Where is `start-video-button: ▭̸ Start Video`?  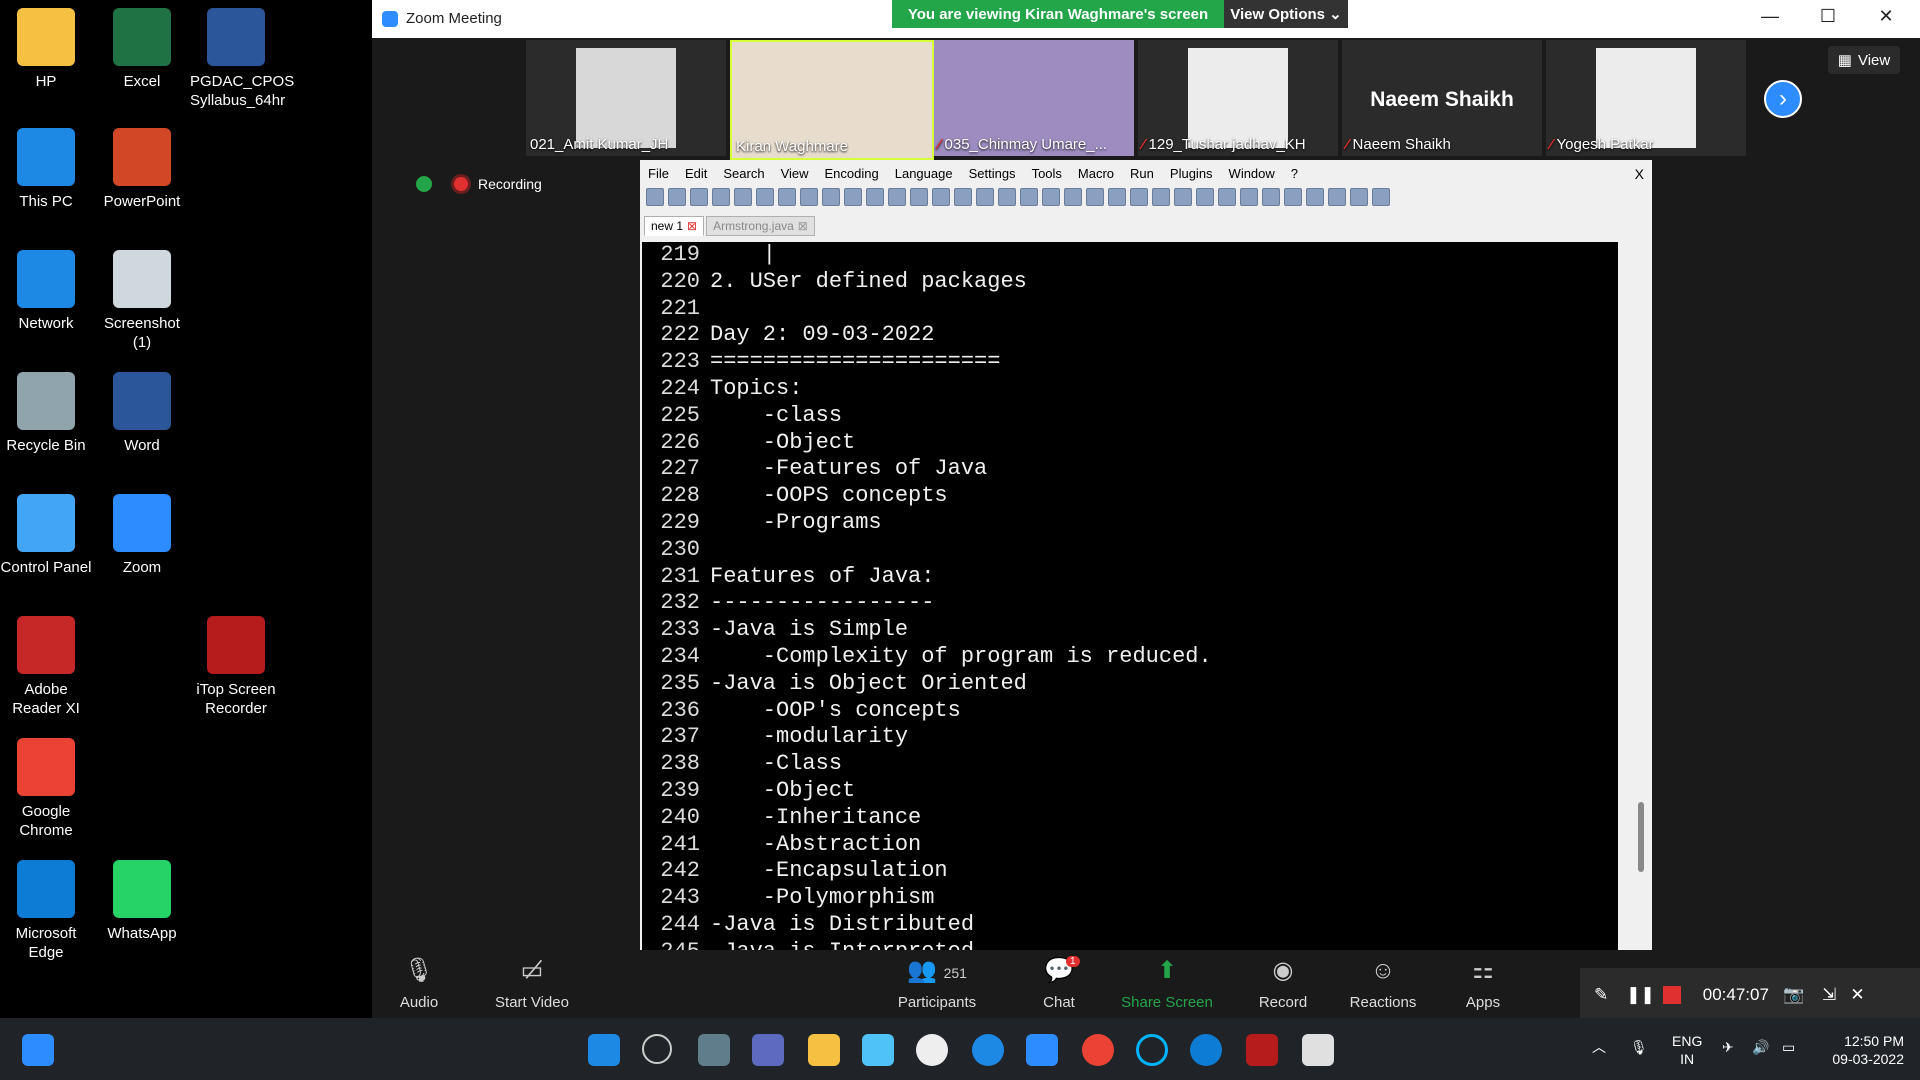
start-video-button: ▭̸ Start Video is located at coordinates (532, 983).